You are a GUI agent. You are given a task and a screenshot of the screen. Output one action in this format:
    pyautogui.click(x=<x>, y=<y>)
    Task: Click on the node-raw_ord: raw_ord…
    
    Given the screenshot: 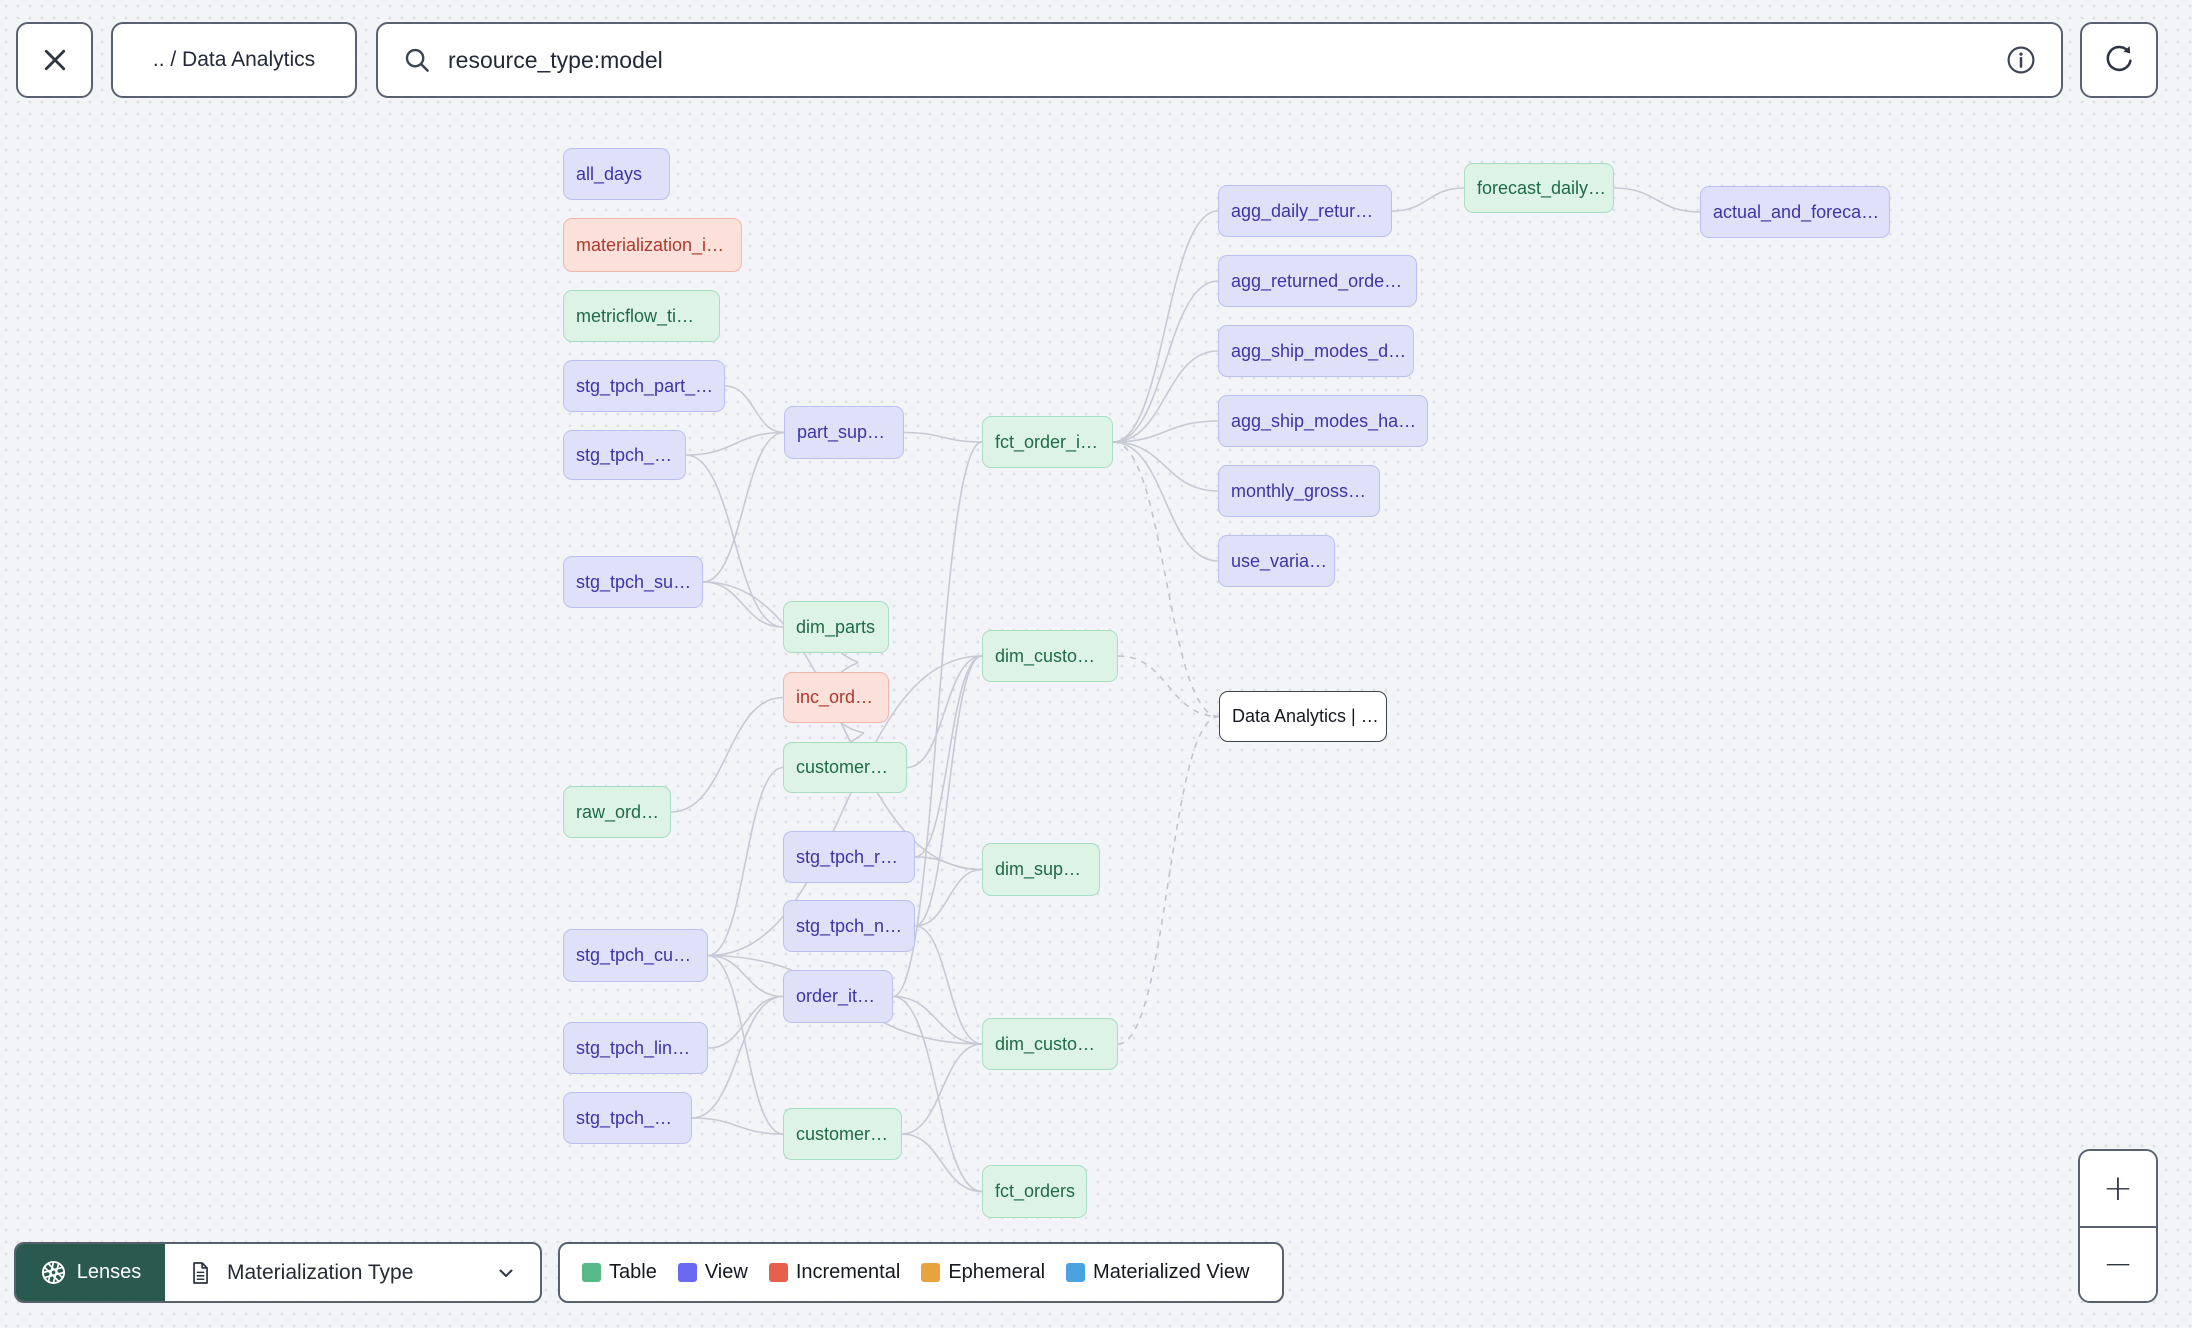 What is the action you would take?
    pyautogui.click(x=617, y=812)
    